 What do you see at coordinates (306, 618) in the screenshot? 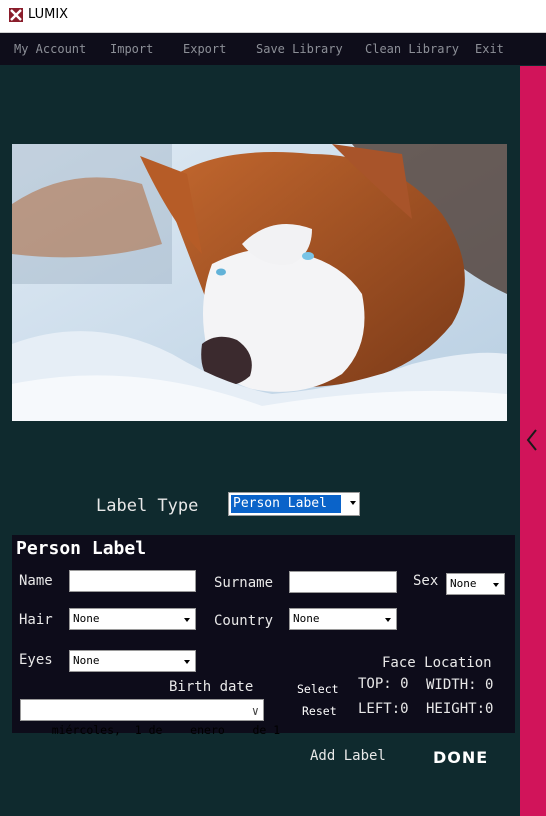
I see `country-select-value: None` at bounding box center [306, 618].